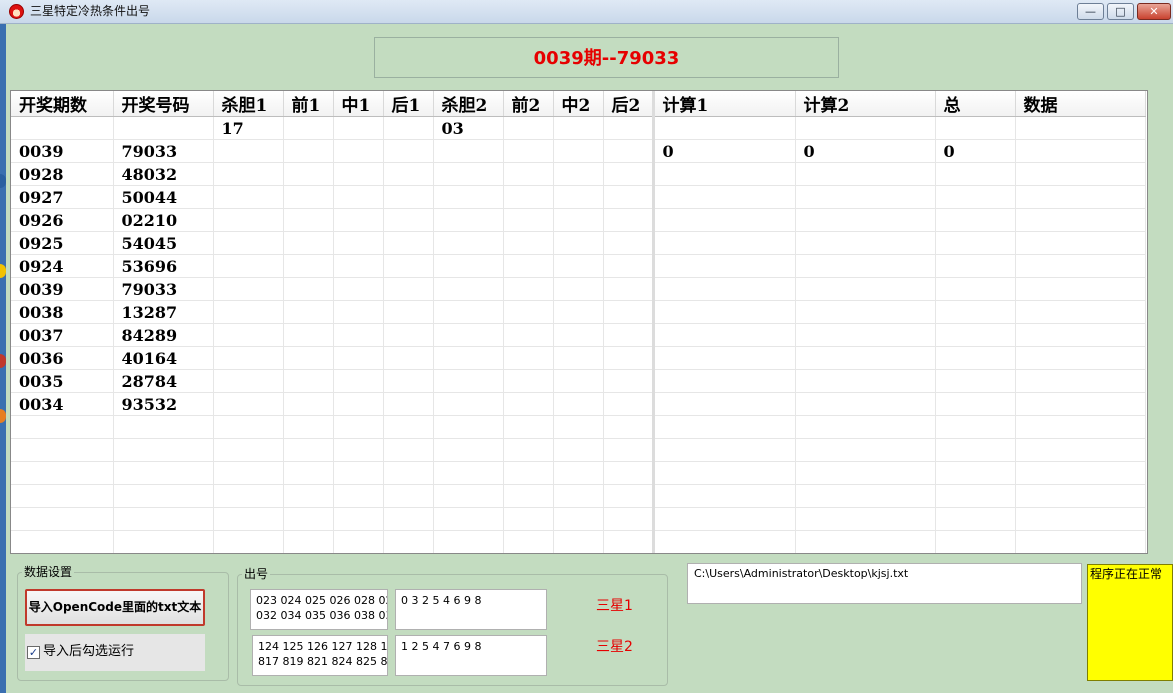  Describe the element at coordinates (163, 381) in the screenshot. I see `grid-cell: 28784` at that location.